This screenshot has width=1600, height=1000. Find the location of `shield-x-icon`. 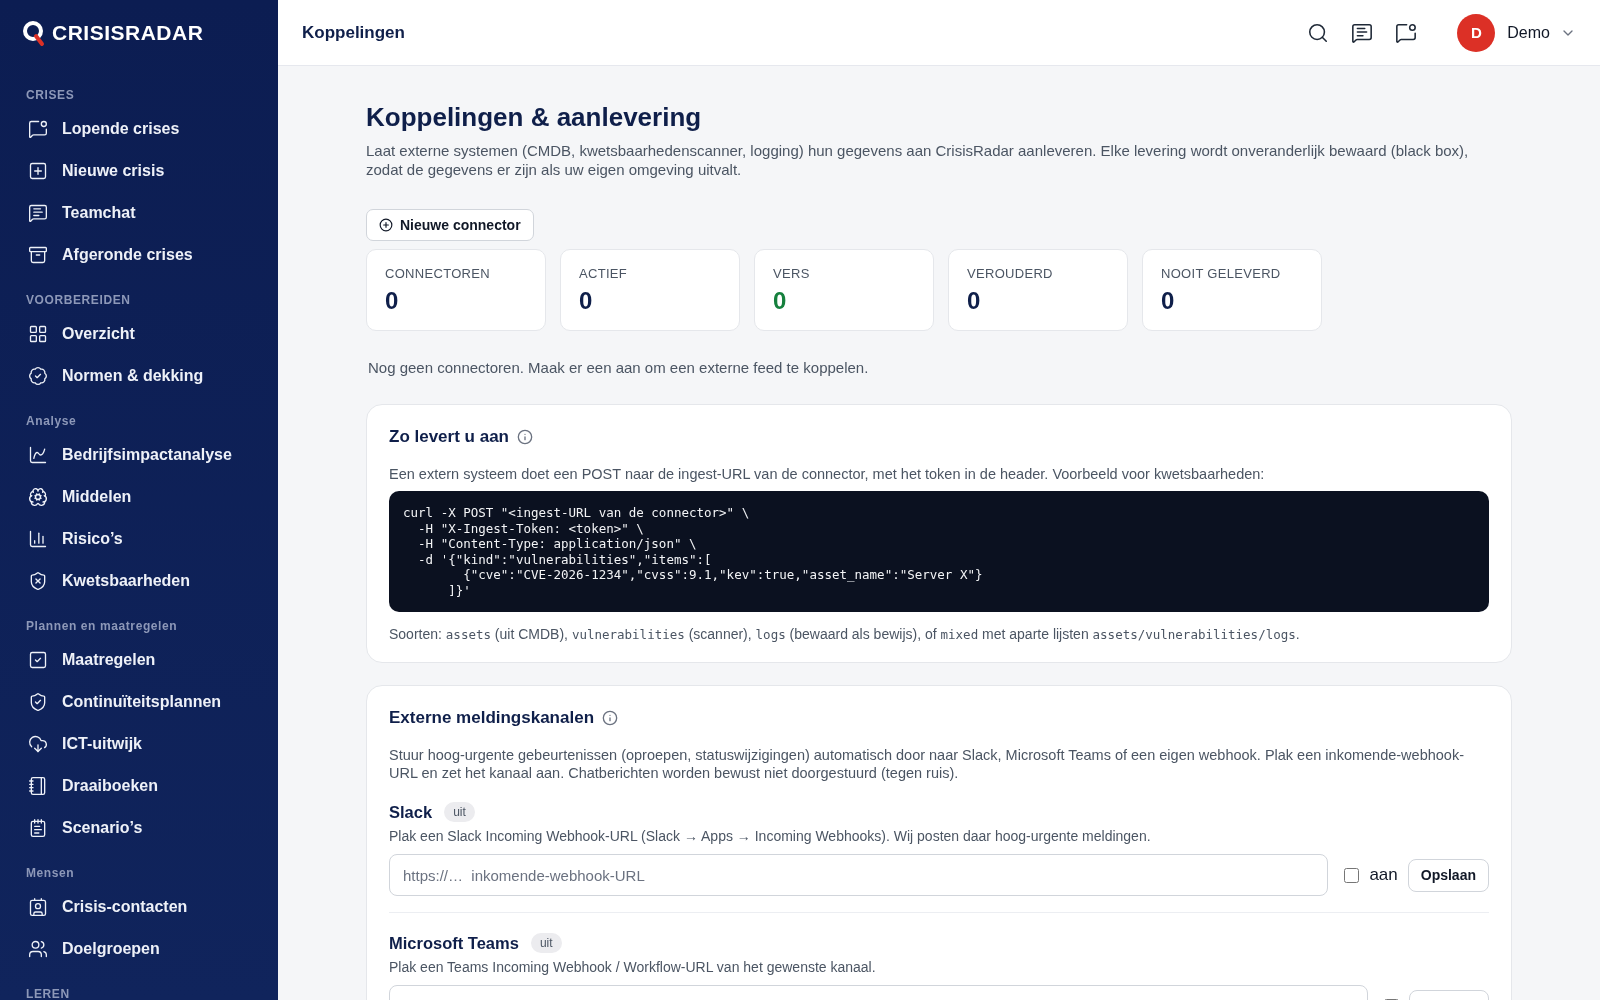

shield-x-icon is located at coordinates (38, 581).